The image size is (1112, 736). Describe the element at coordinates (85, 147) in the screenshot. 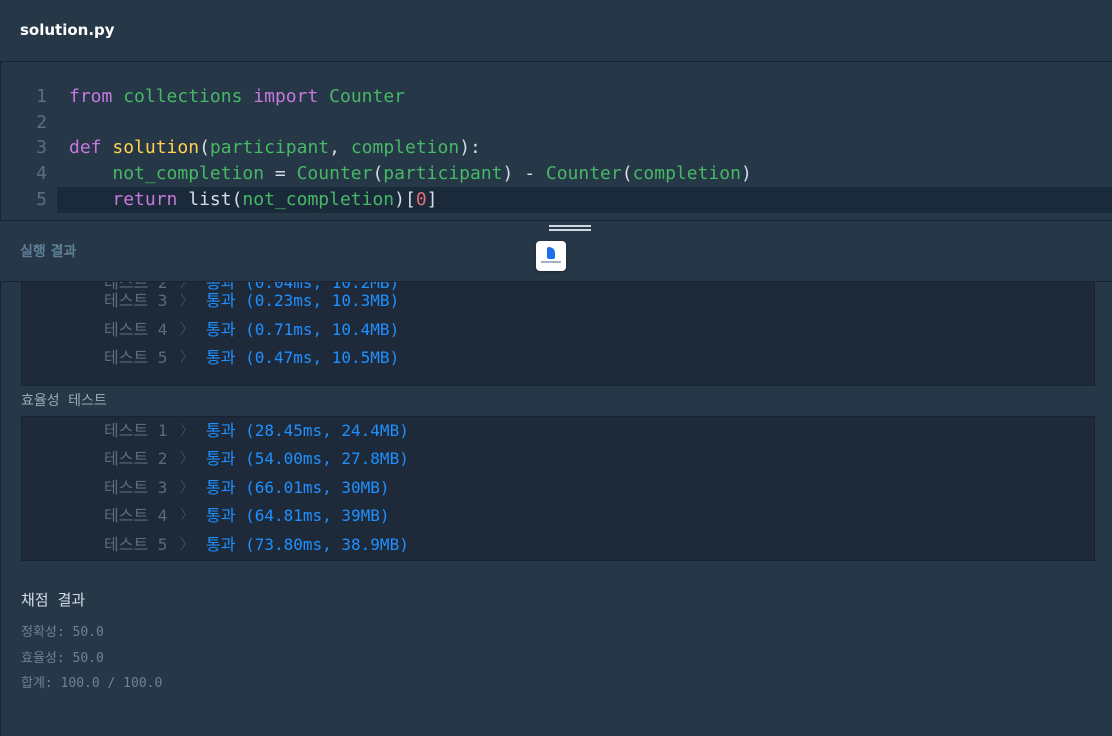

I see `code-token: def` at that location.